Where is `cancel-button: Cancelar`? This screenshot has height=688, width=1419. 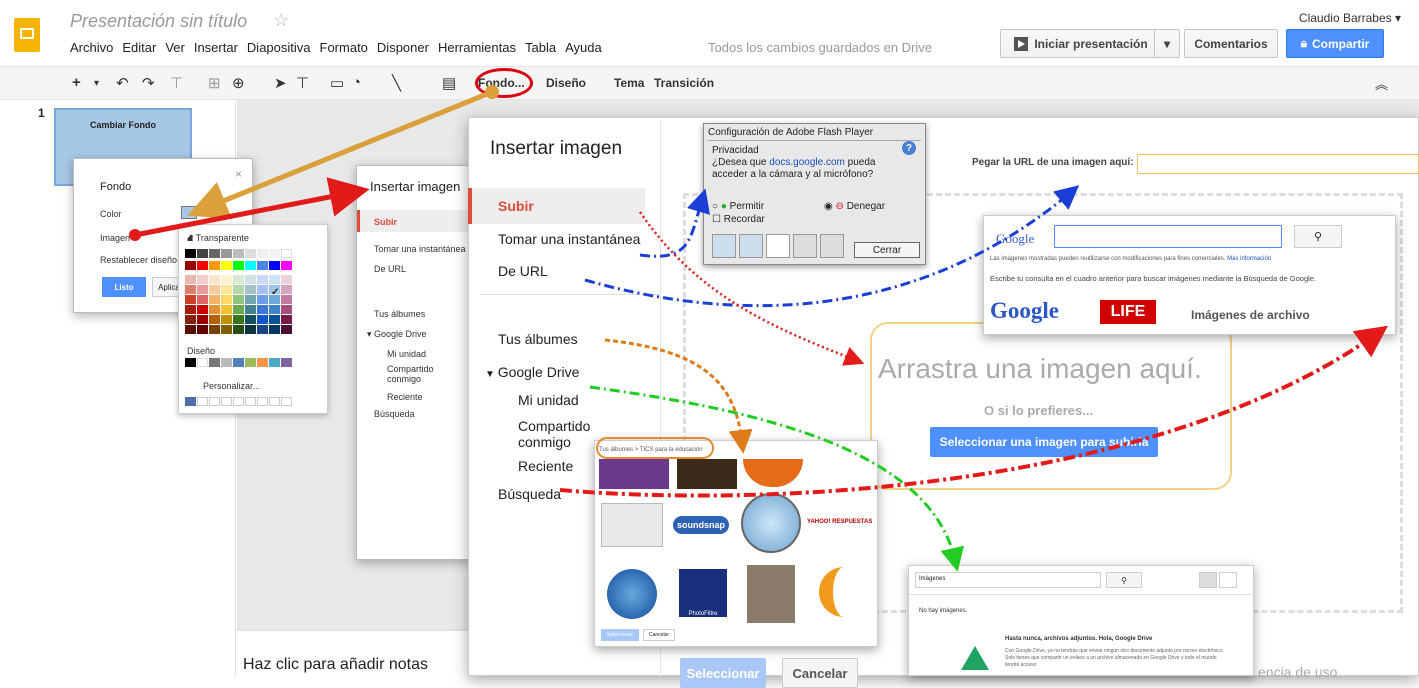 cancel-button: Cancelar is located at coordinates (820, 673).